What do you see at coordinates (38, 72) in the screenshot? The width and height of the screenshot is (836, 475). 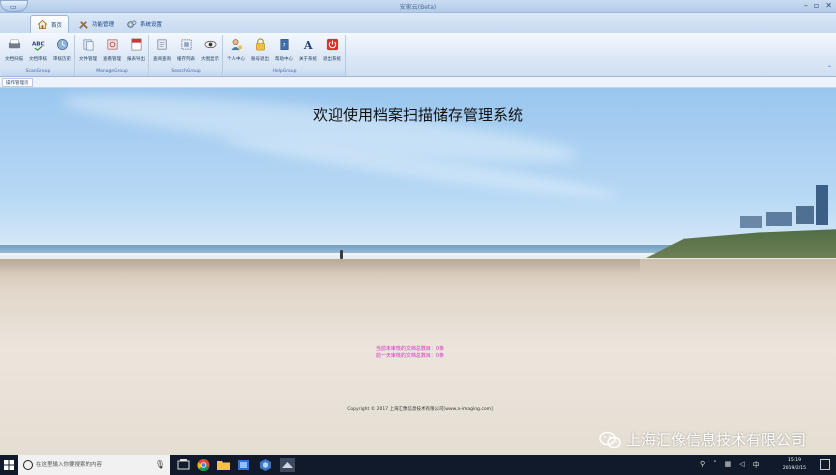 I see `group-label: ScanGroup` at bounding box center [38, 72].